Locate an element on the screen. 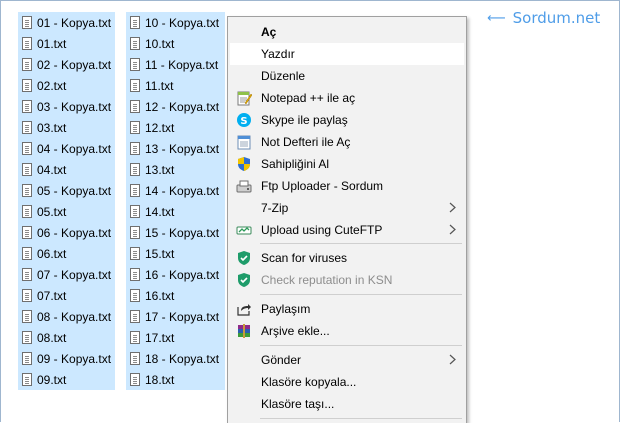 This screenshot has width=620, height=423. file-item: 01.txt is located at coordinates (66, 43).